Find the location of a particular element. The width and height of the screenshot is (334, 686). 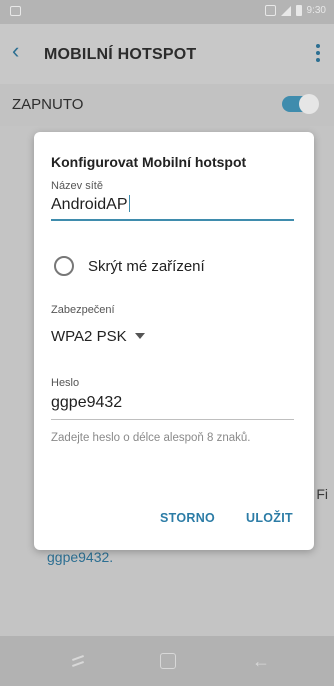

password-input: ggpe9432 is located at coordinates (86, 403).